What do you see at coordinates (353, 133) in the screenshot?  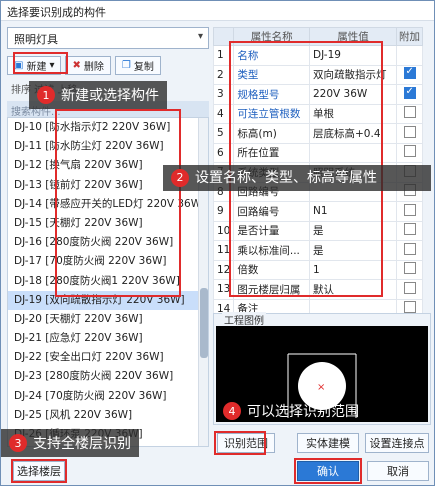 I see `property-value: 层底标高+0.4` at bounding box center [353, 133].